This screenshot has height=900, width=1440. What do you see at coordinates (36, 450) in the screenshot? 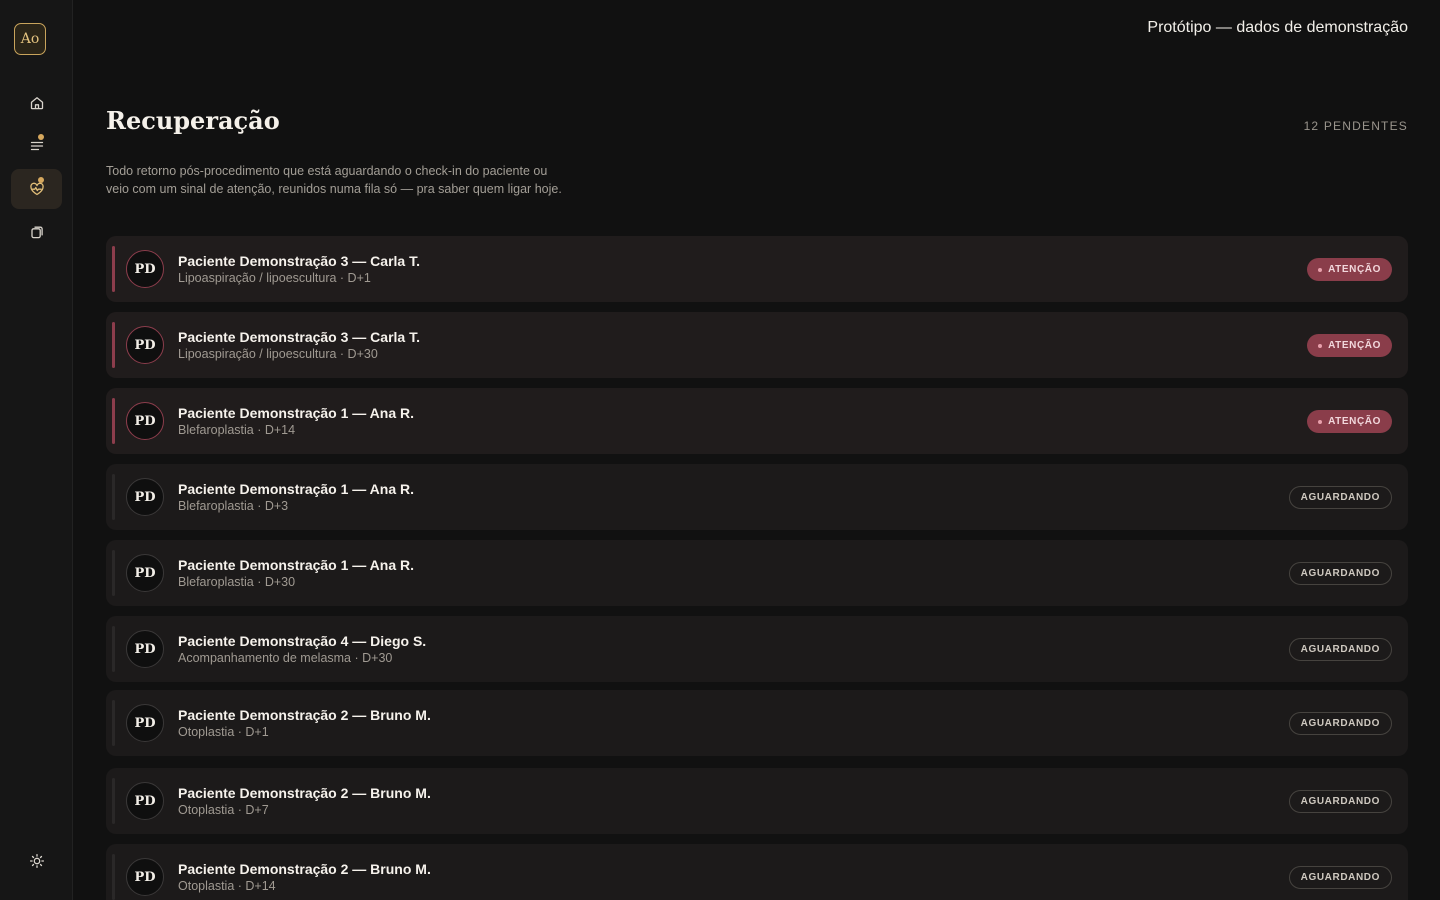
I see `sidebar: Ao` at bounding box center [36, 450].